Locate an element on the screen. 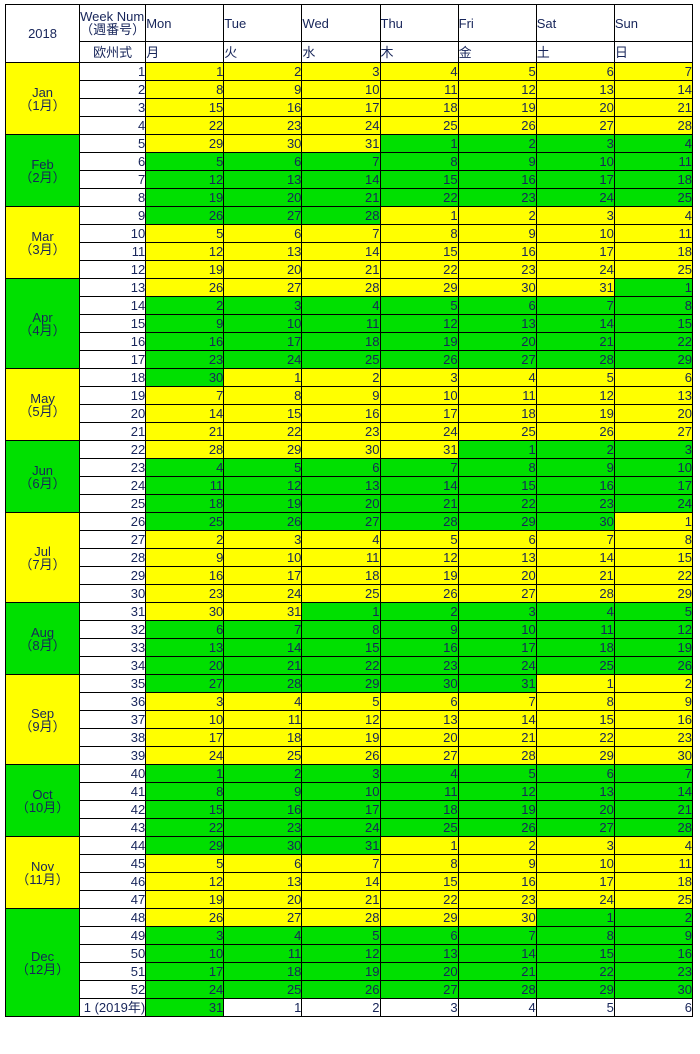  calendar-week-row: 39 24 25 26 27 28 29 30 is located at coordinates (350, 755).